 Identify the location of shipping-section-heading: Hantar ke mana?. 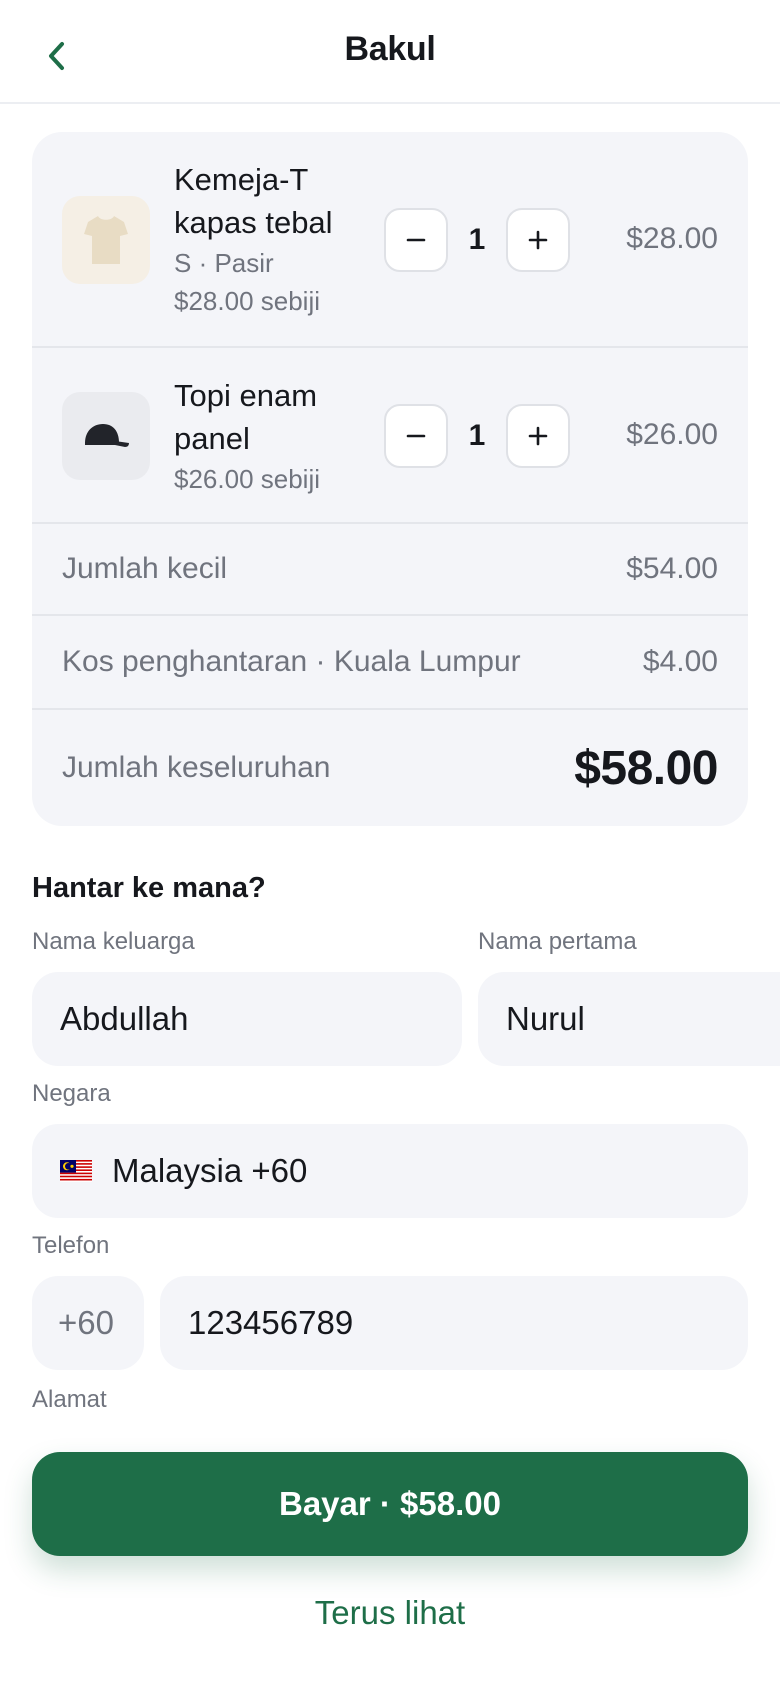
(149, 888).